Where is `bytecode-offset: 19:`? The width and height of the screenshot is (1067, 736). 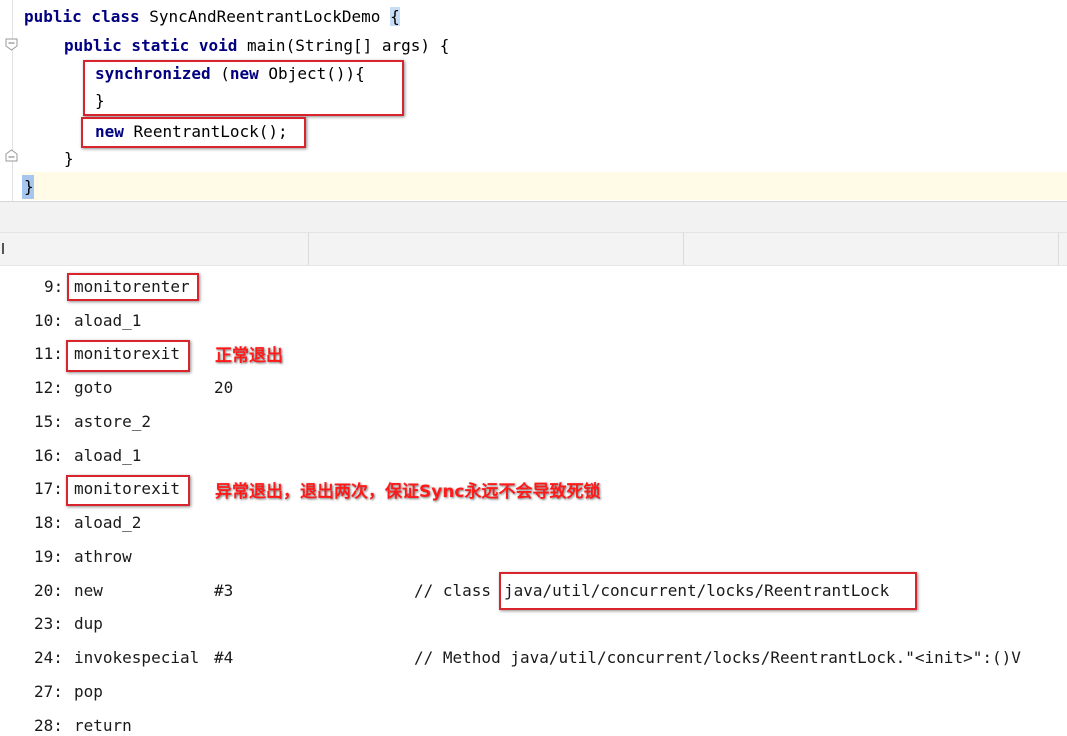 bytecode-offset: 19: is located at coordinates (48, 556).